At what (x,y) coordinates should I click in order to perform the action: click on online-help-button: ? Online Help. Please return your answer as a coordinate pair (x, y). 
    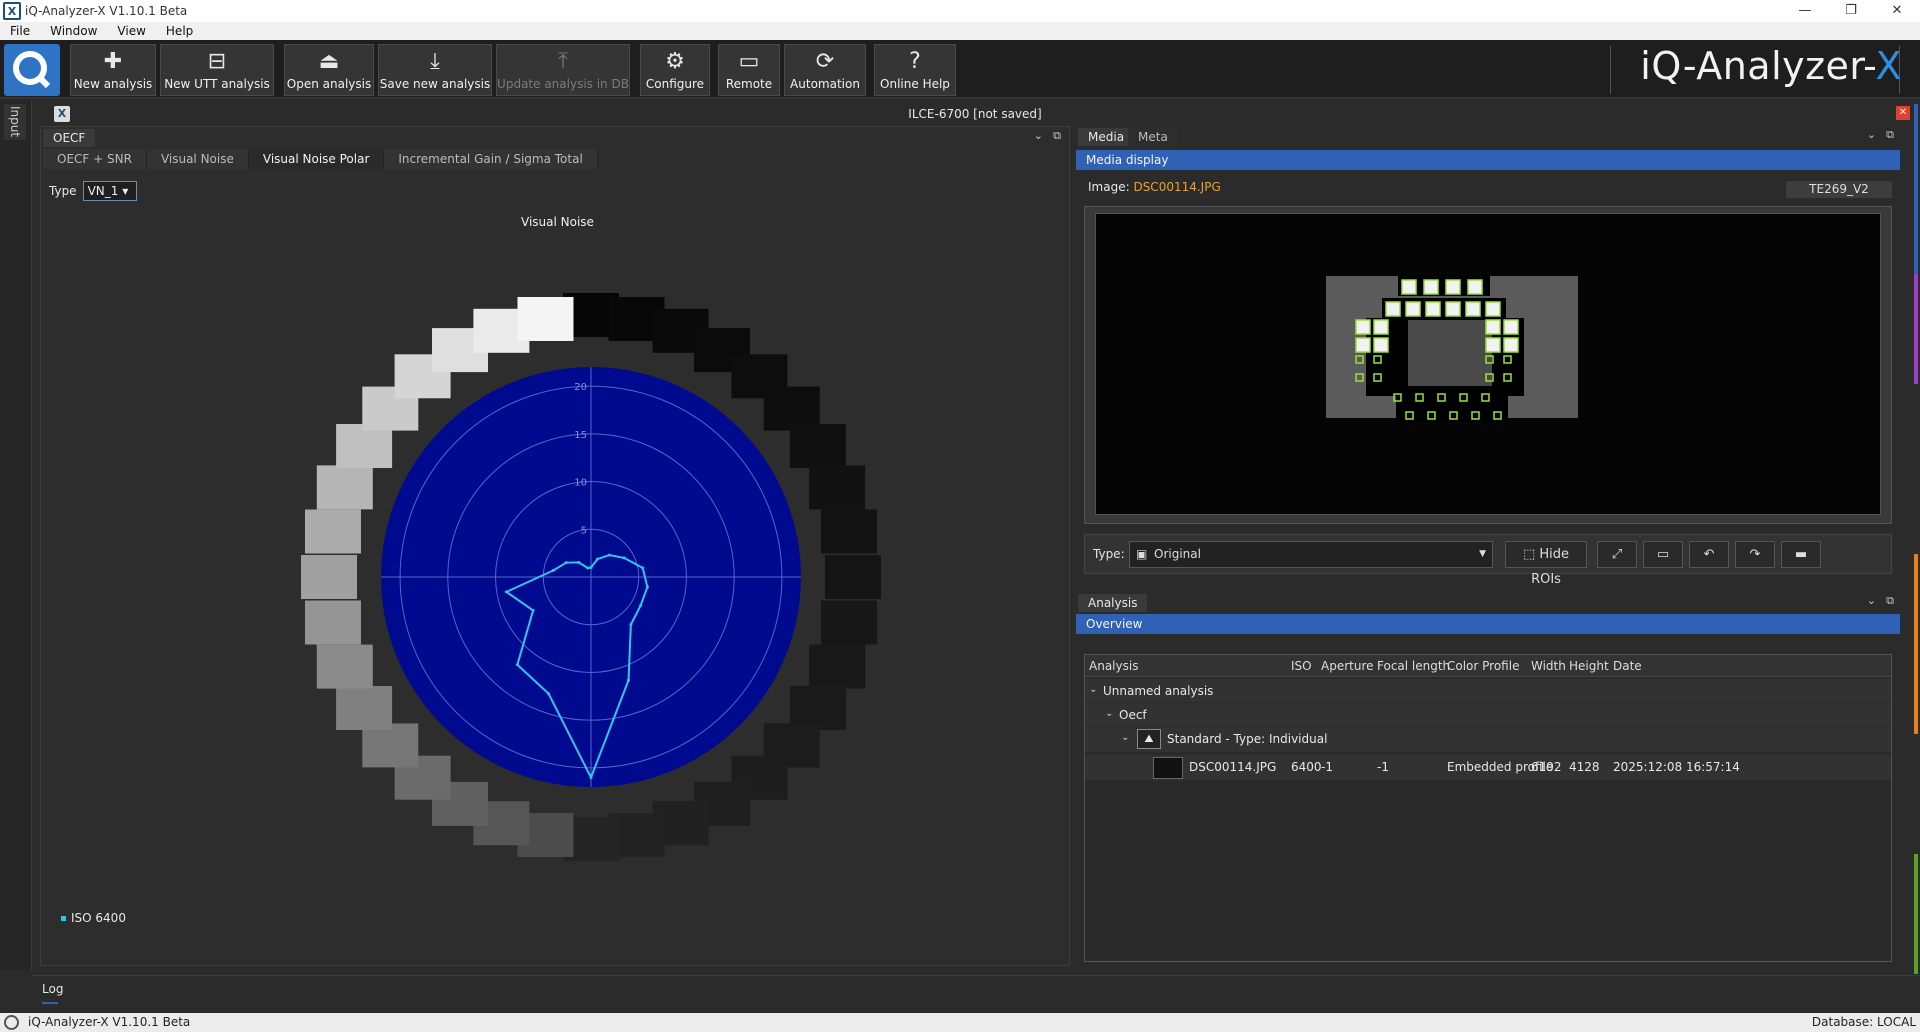
    Looking at the image, I should click on (915, 70).